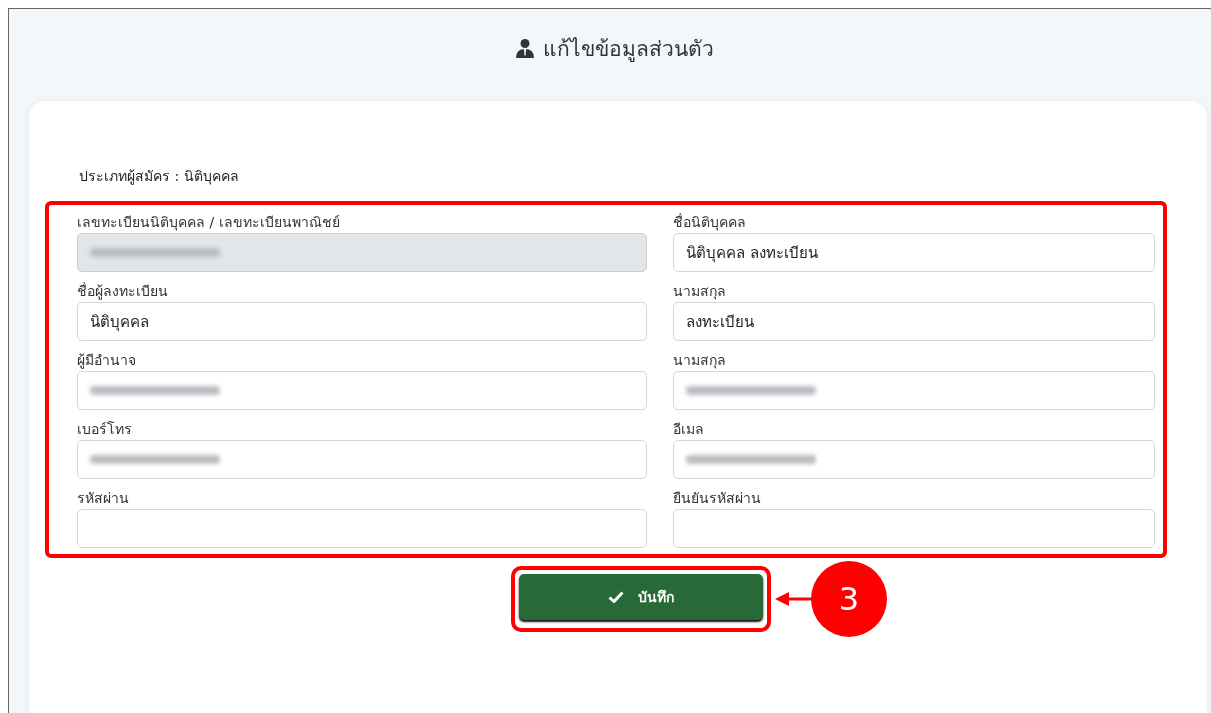  Describe the element at coordinates (524, 48) in the screenshot. I see `user-icon` at that location.